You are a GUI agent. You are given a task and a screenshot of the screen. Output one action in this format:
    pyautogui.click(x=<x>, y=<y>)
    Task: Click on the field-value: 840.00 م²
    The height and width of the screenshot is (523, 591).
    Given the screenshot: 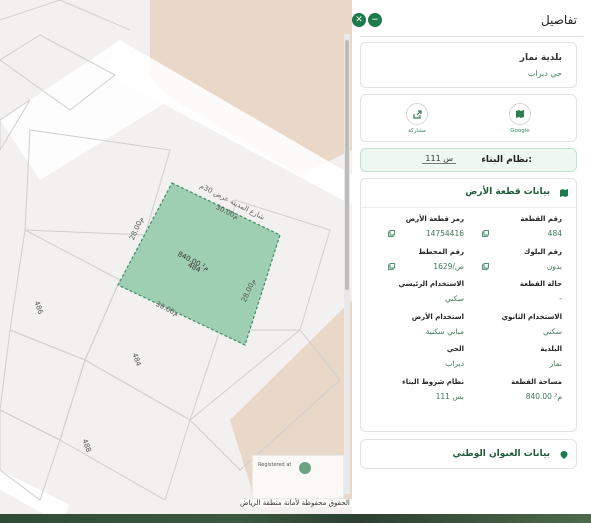 What is the action you would take?
    pyautogui.click(x=543, y=396)
    